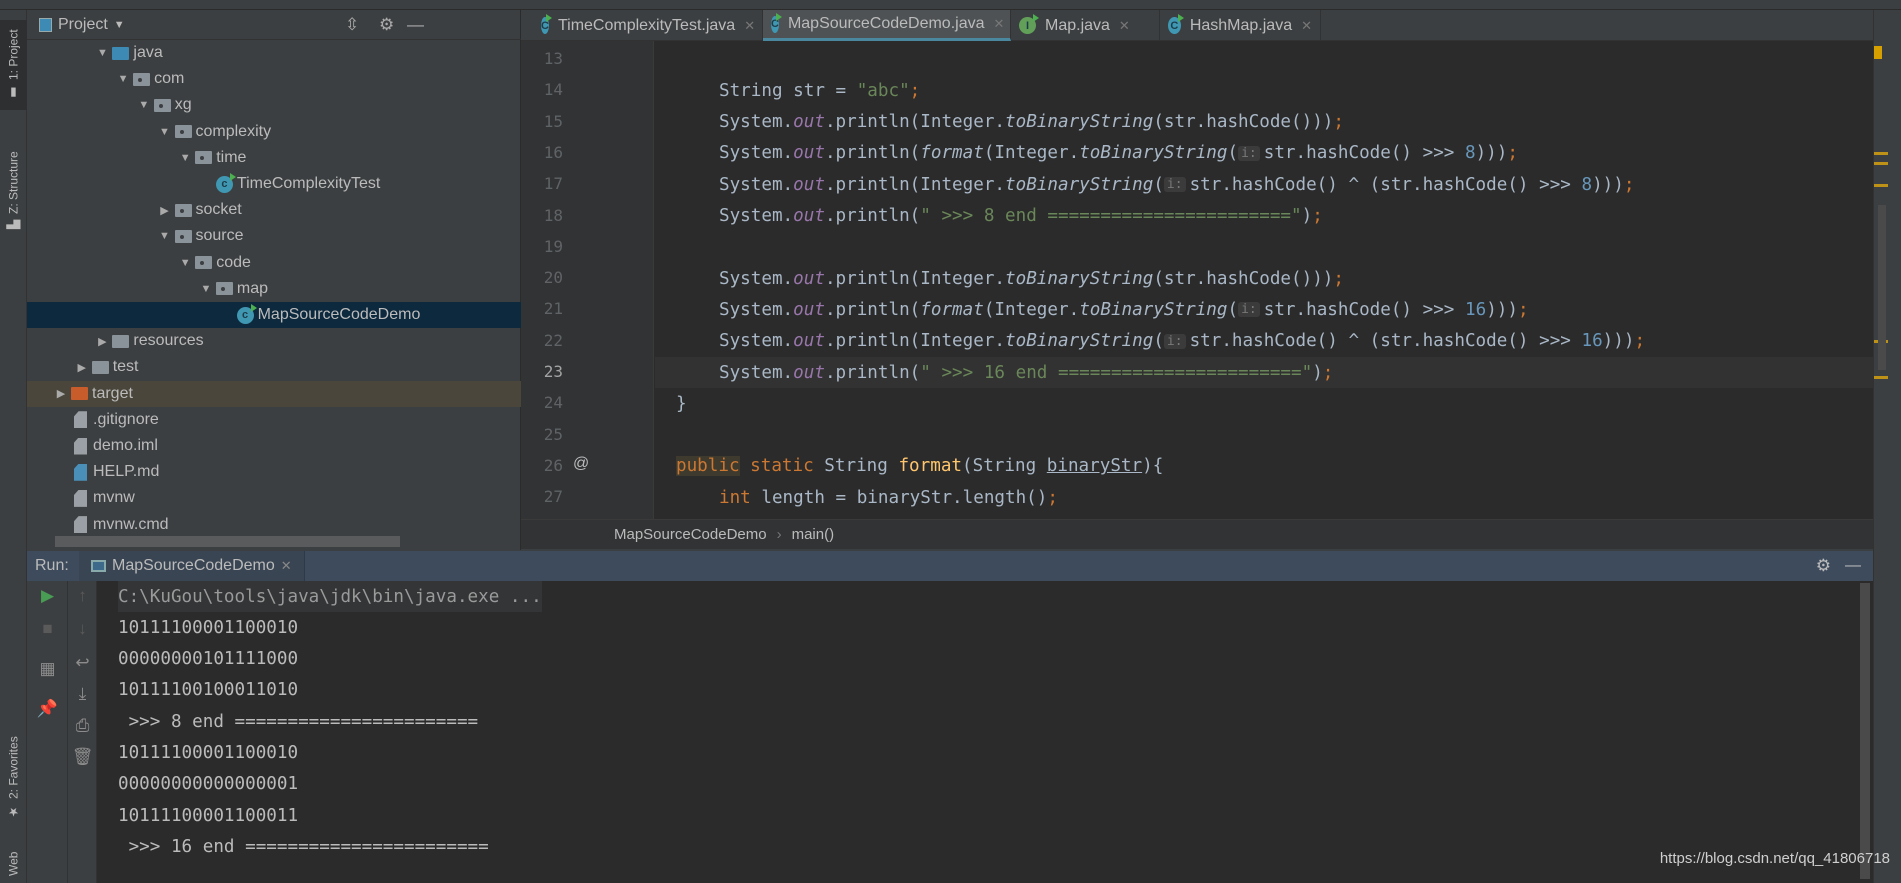 This screenshot has height=883, width=1901. What do you see at coordinates (1264, 90) in the screenshot?
I see `code-line: String str = "abc";` at bounding box center [1264, 90].